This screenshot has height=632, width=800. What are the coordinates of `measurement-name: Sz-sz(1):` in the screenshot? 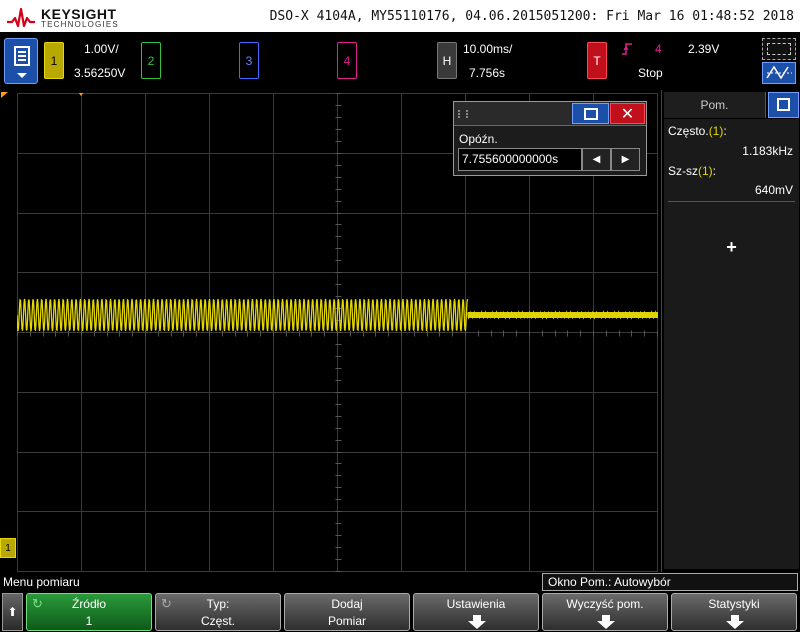 It's located at (692, 171).